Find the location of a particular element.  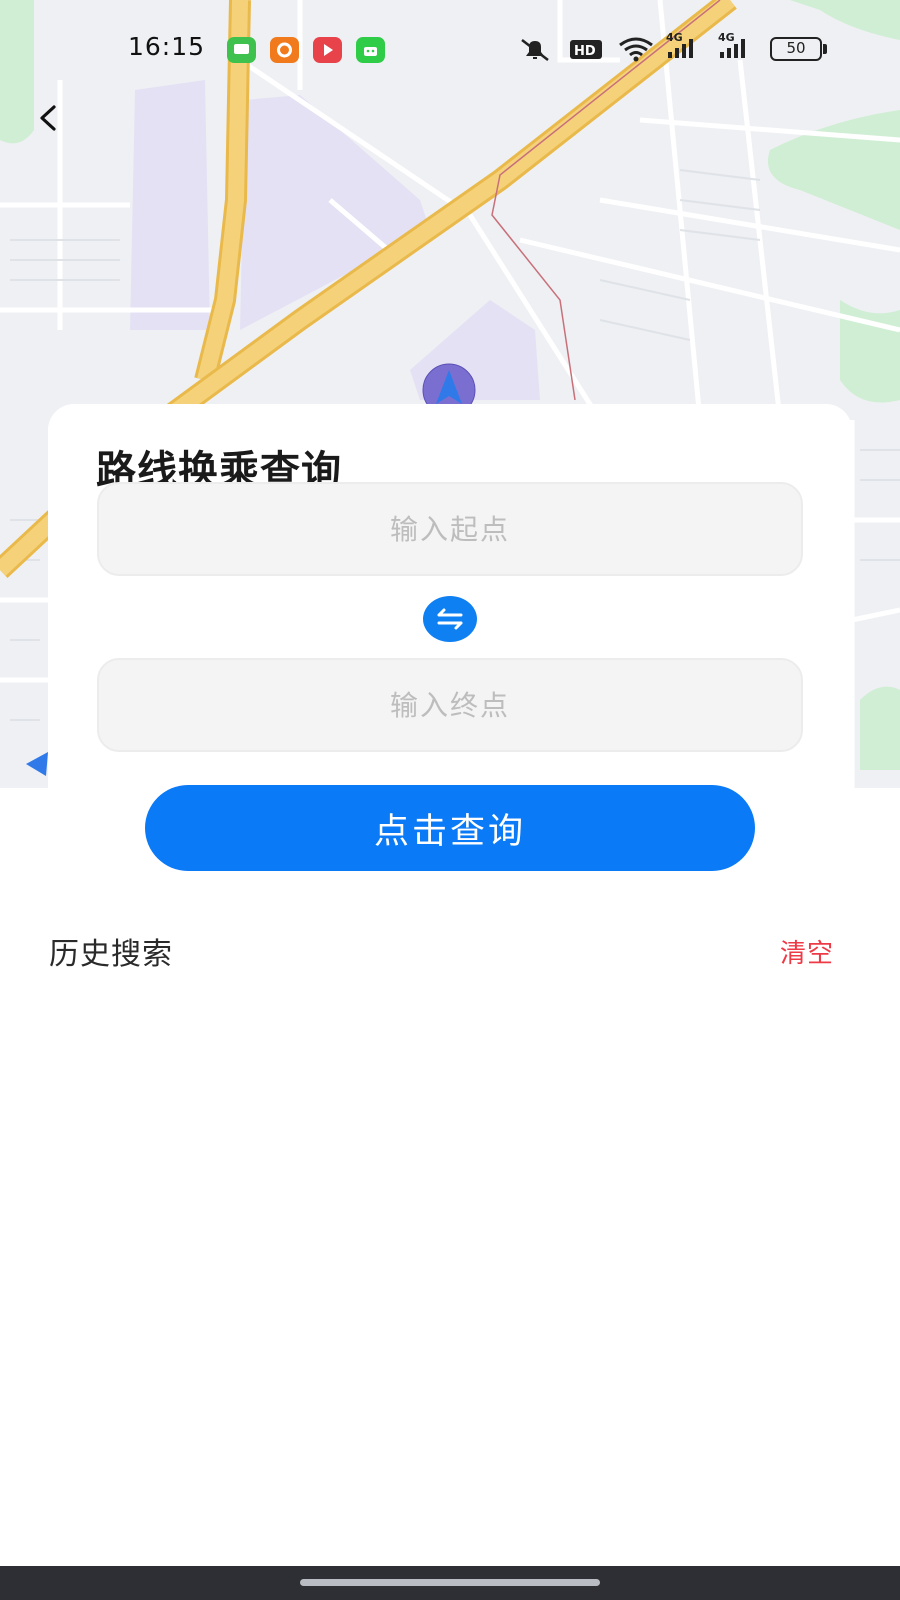

messages-icon is located at coordinates (241, 50).